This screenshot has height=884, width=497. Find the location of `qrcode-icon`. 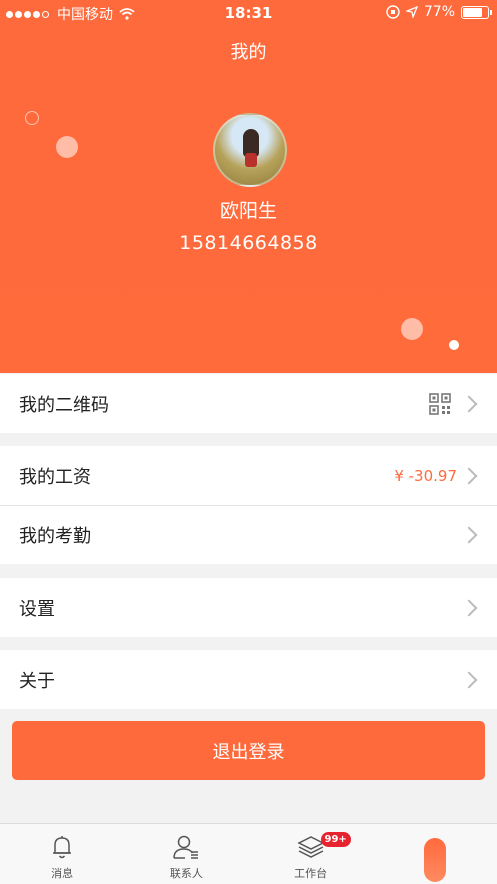

qrcode-icon is located at coordinates (440, 403).